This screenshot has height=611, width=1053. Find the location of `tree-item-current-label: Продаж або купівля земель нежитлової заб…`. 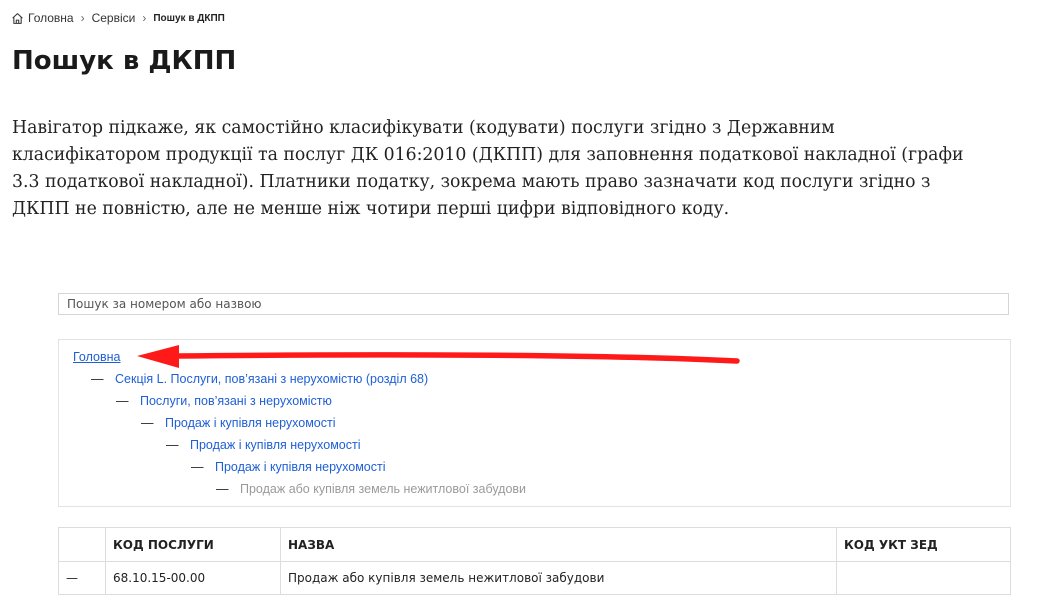

tree-item-current-label: Продаж або купівля земель нежитлової заб… is located at coordinates (383, 489).